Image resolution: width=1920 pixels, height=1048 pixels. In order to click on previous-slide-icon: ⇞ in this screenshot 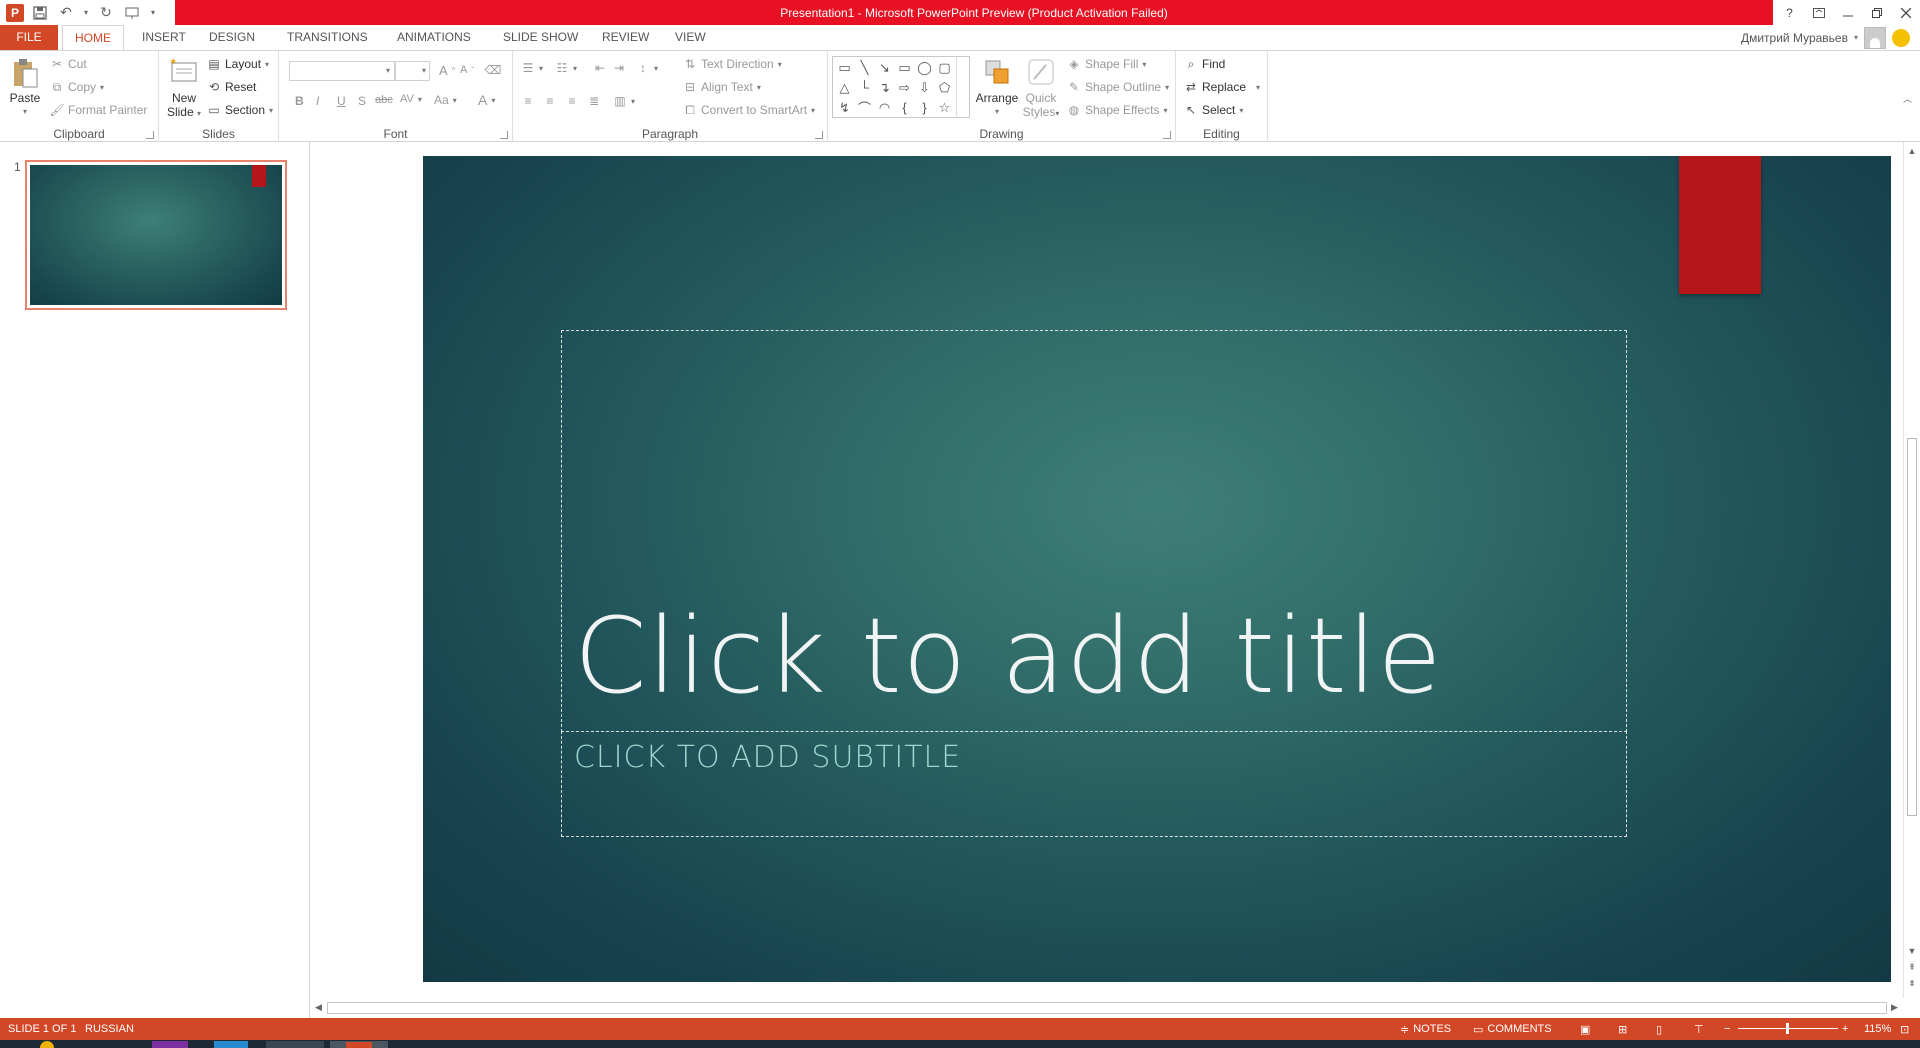, I will do `click(1912, 968)`.